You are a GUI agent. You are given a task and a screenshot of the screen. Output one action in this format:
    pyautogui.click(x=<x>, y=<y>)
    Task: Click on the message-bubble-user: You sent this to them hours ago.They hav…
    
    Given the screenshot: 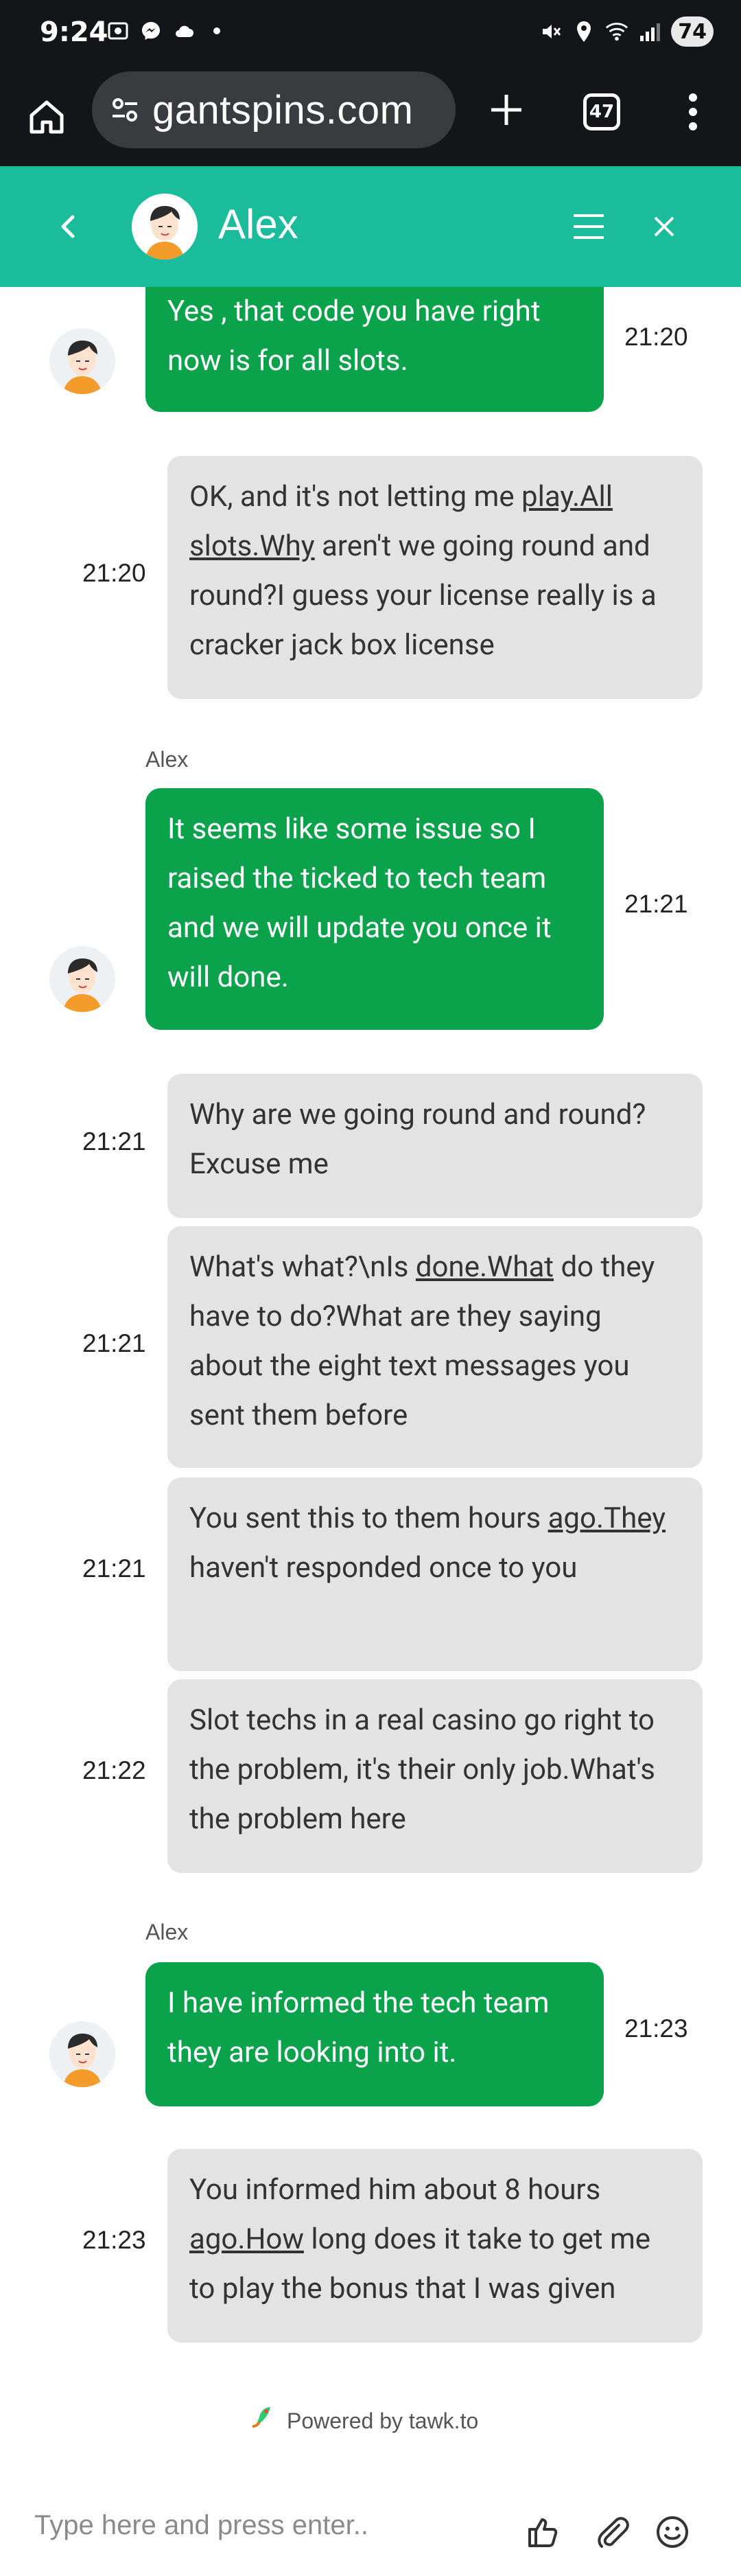 What is the action you would take?
    pyautogui.click(x=435, y=1574)
    